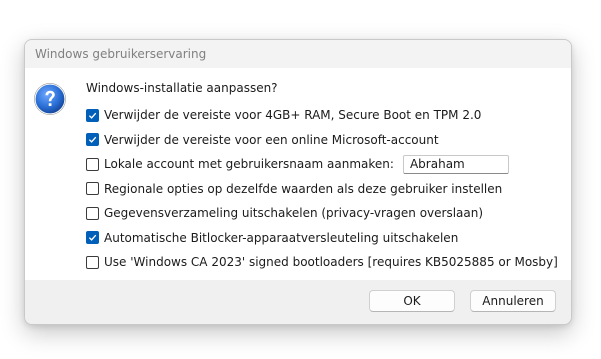 This screenshot has width=601, height=359. Describe the element at coordinates (298, 302) in the screenshot. I see `button-bar: OK Annuleren` at that location.